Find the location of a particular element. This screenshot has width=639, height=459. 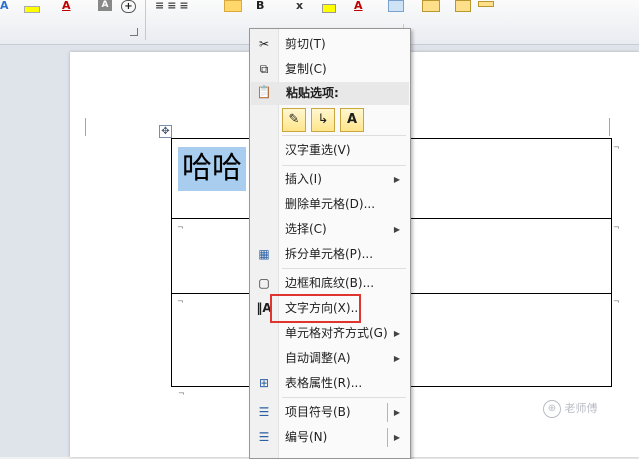

paste-icon: 📋 is located at coordinates (264, 92).